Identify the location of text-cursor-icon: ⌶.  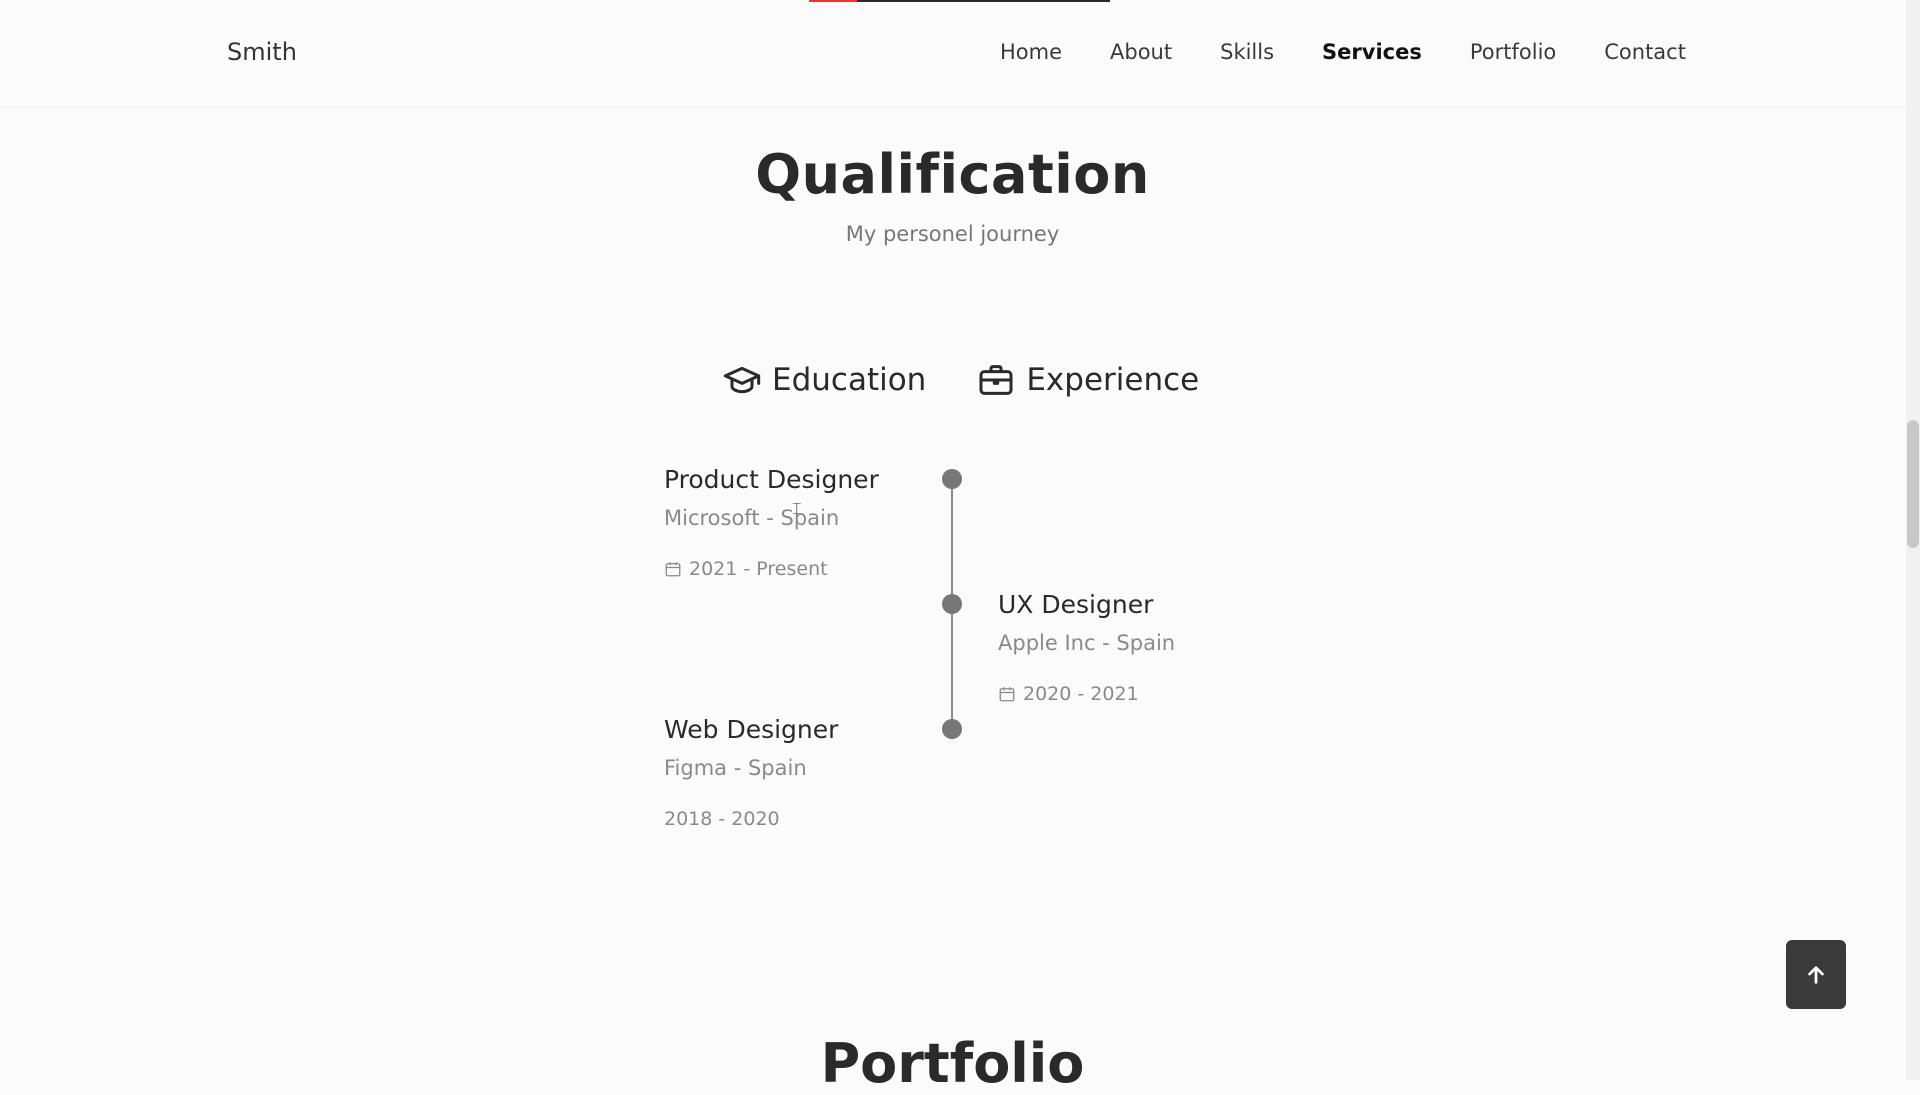
(797, 508).